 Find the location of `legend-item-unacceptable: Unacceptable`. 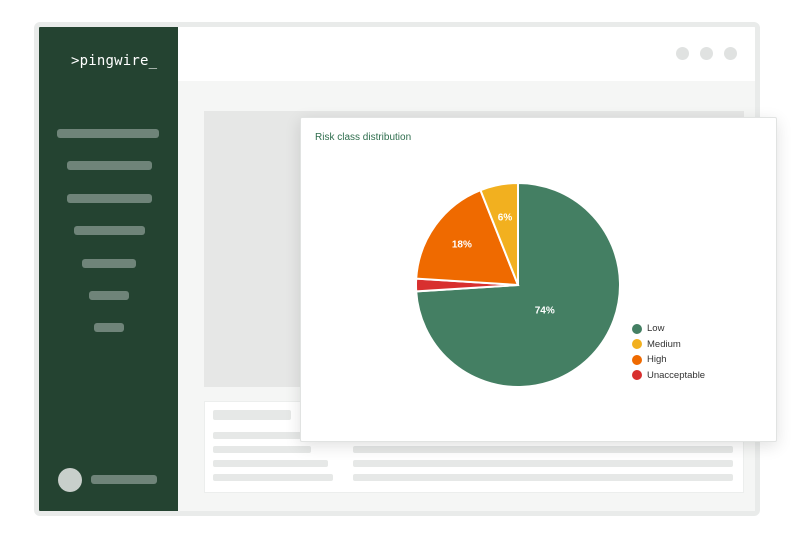

legend-item-unacceptable: Unacceptable is located at coordinates (668, 376).